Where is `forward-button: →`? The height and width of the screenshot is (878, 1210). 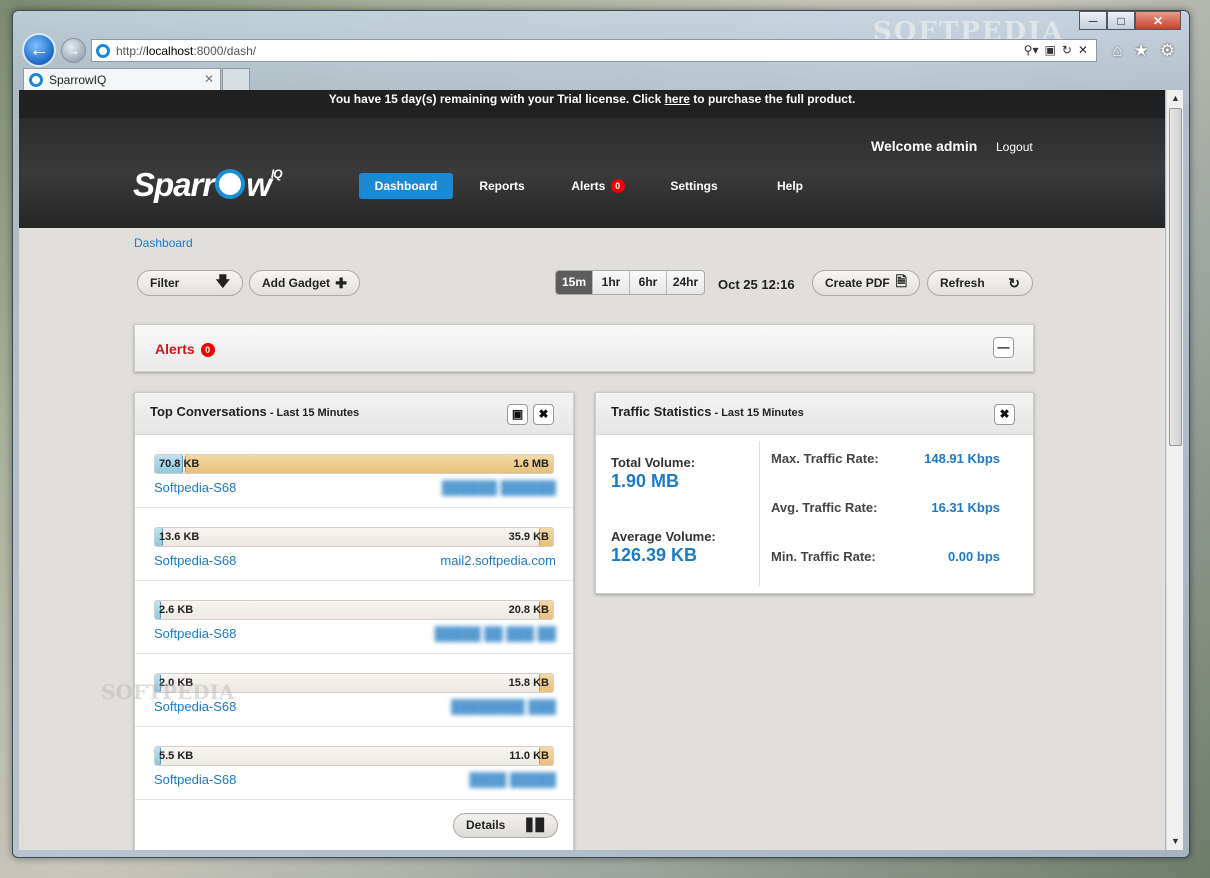
forward-button: → is located at coordinates (73, 50).